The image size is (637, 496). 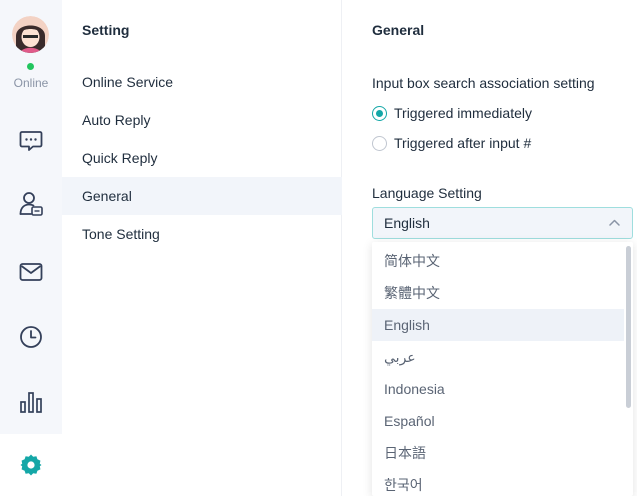 I want to click on nav-statistics, so click(x=31, y=402).